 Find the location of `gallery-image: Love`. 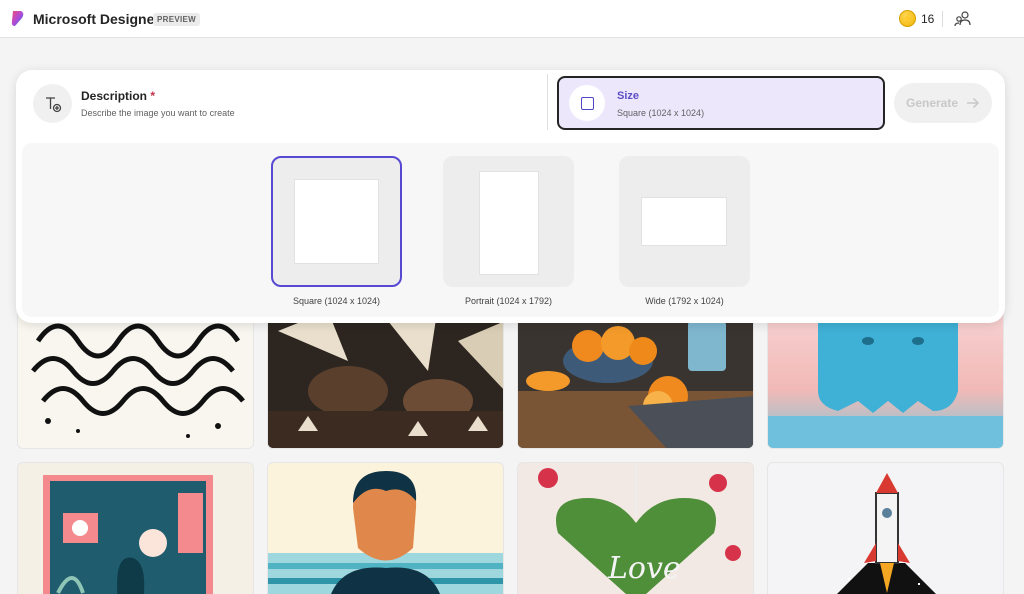

gallery-image: Love is located at coordinates (635, 528).